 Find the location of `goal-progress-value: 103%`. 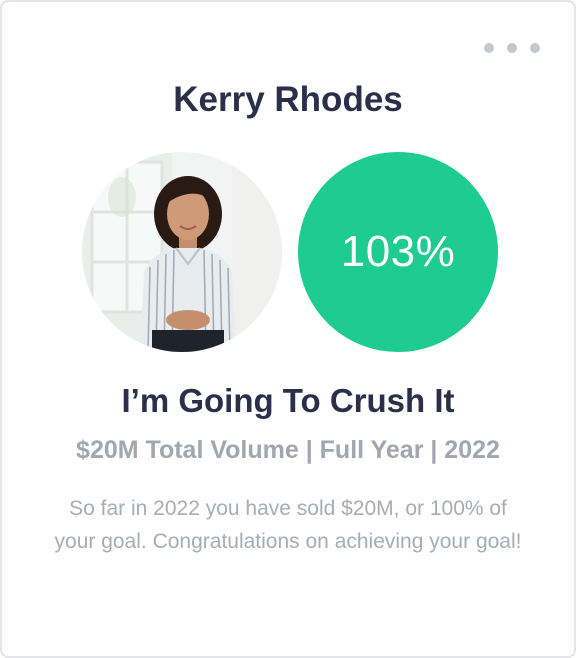

goal-progress-value: 103% is located at coordinates (398, 251).